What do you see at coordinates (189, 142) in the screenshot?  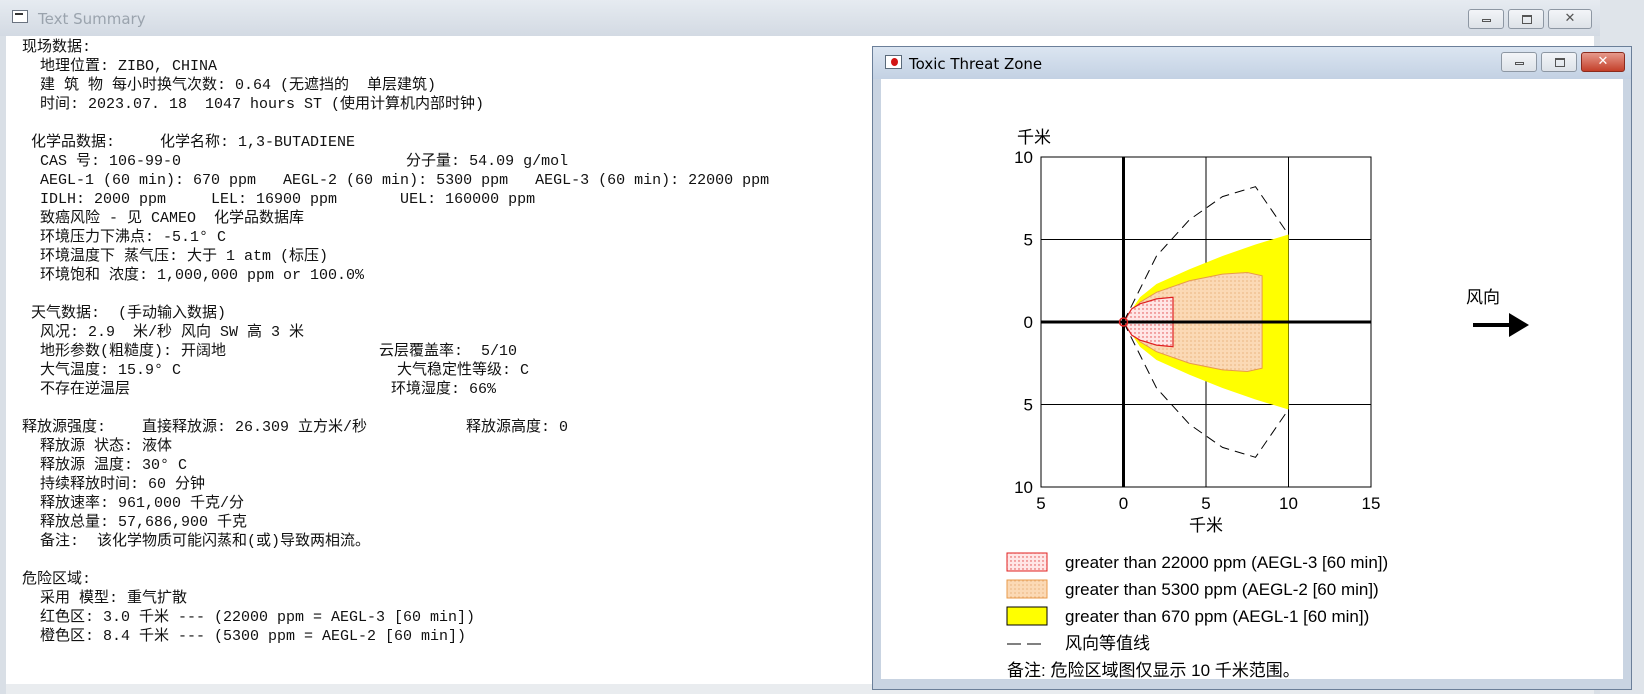 I see `summary-line: 化学品数据: 化学名称: 1,3-BUTADIENE` at bounding box center [189, 142].